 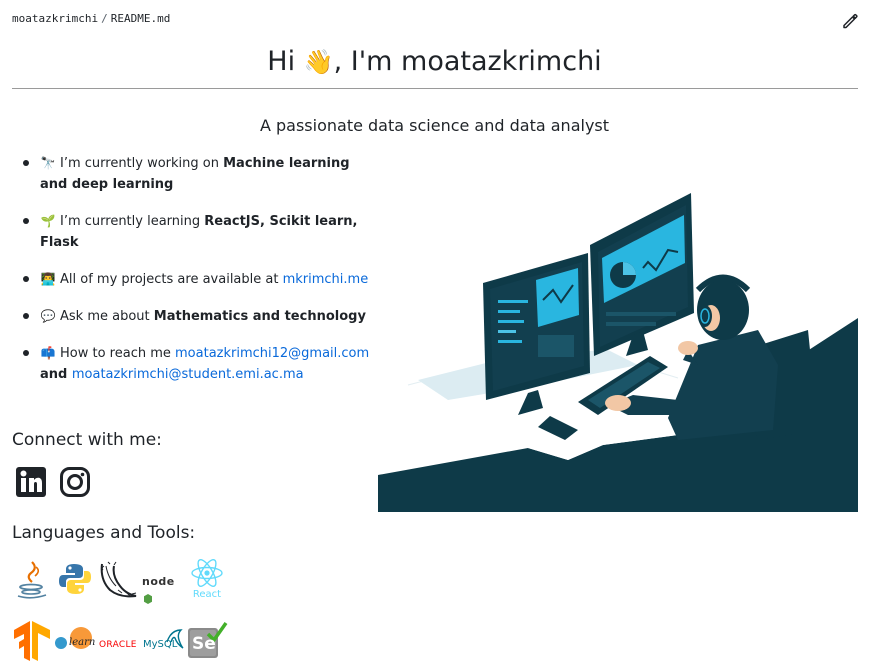 I want to click on tensorflow-icon, so click(x=32, y=641).